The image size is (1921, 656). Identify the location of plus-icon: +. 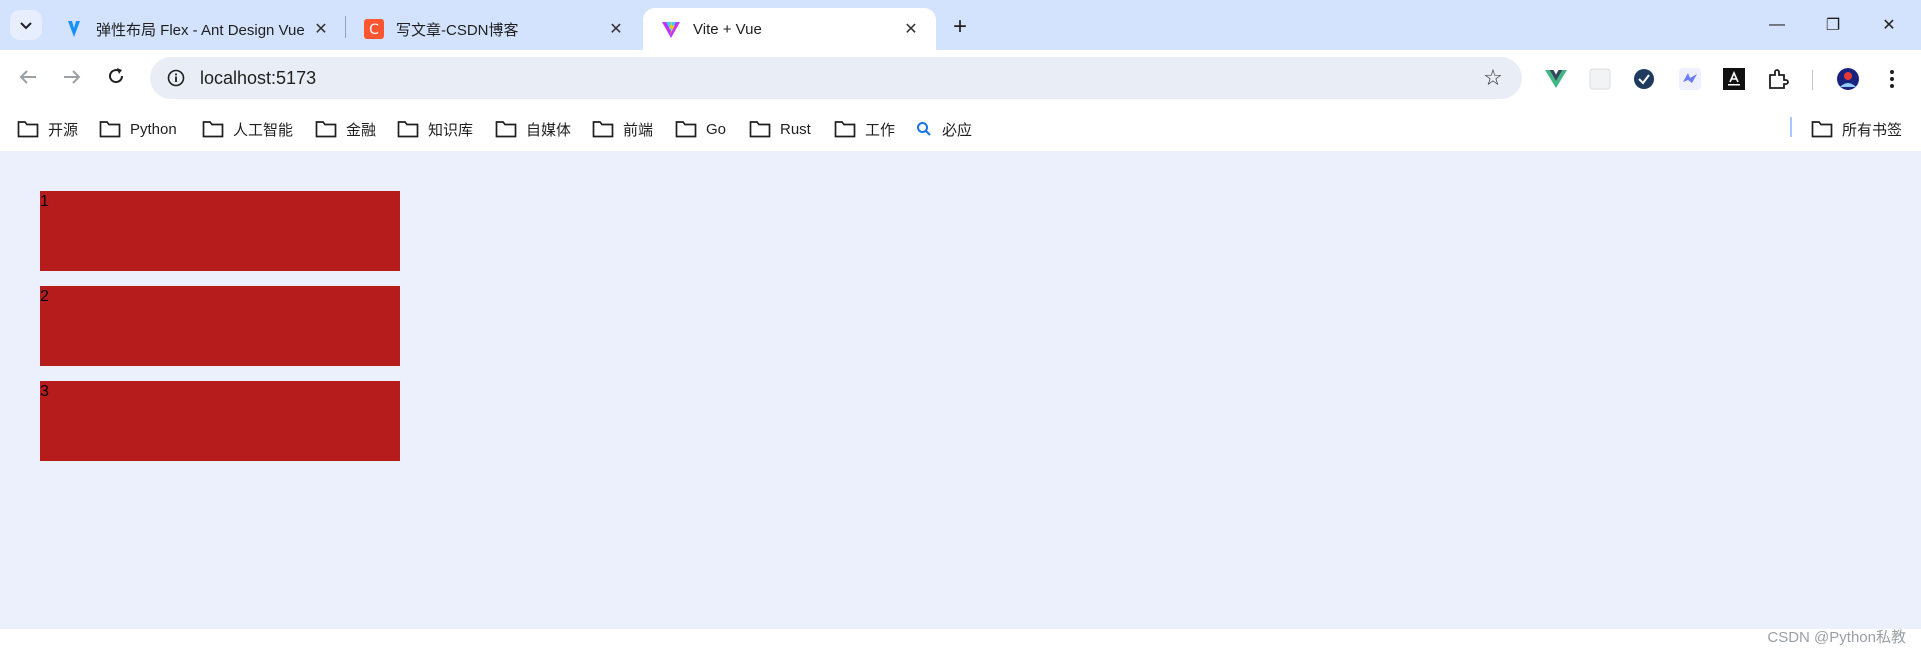
(959, 26).